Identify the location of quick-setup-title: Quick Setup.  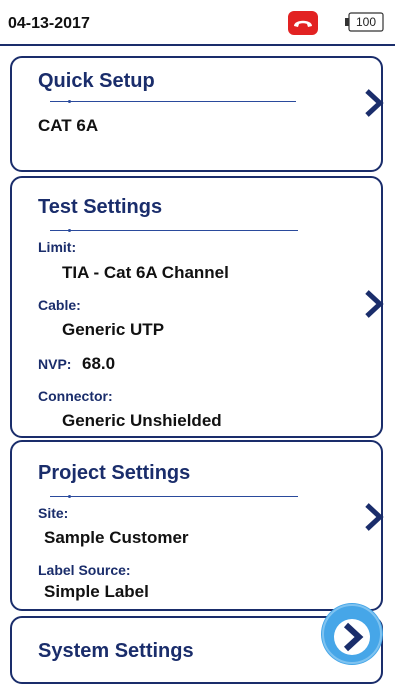
(96, 81).